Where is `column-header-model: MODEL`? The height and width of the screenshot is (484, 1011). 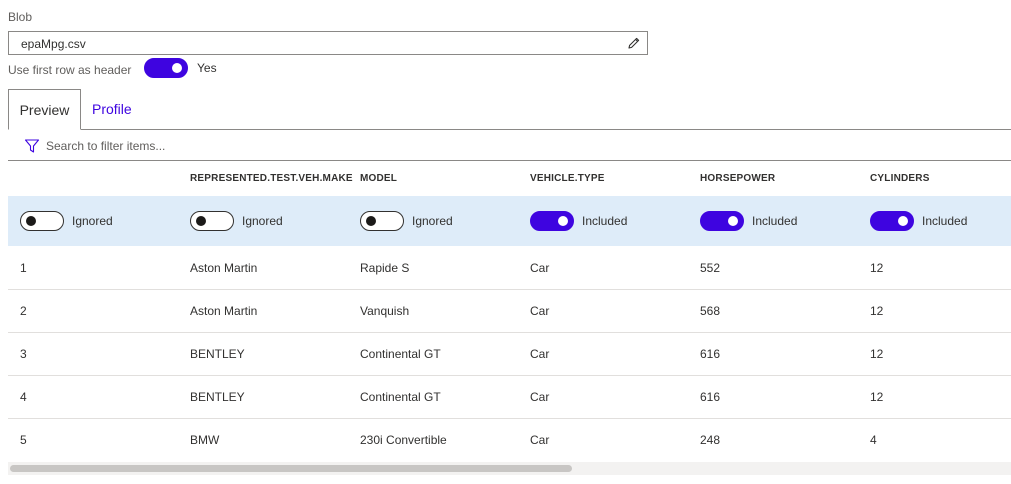 column-header-model: MODEL is located at coordinates (378, 178).